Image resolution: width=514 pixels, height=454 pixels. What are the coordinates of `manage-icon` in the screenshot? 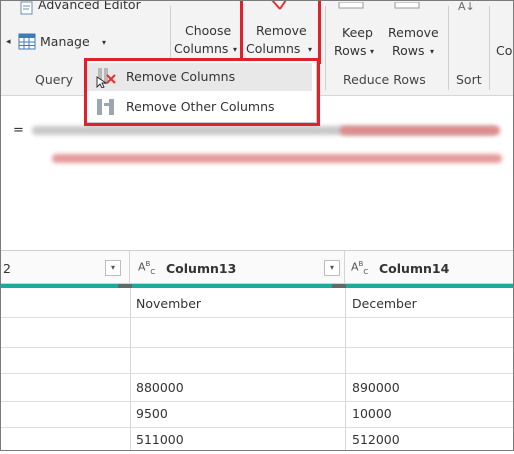 It's located at (27, 41).